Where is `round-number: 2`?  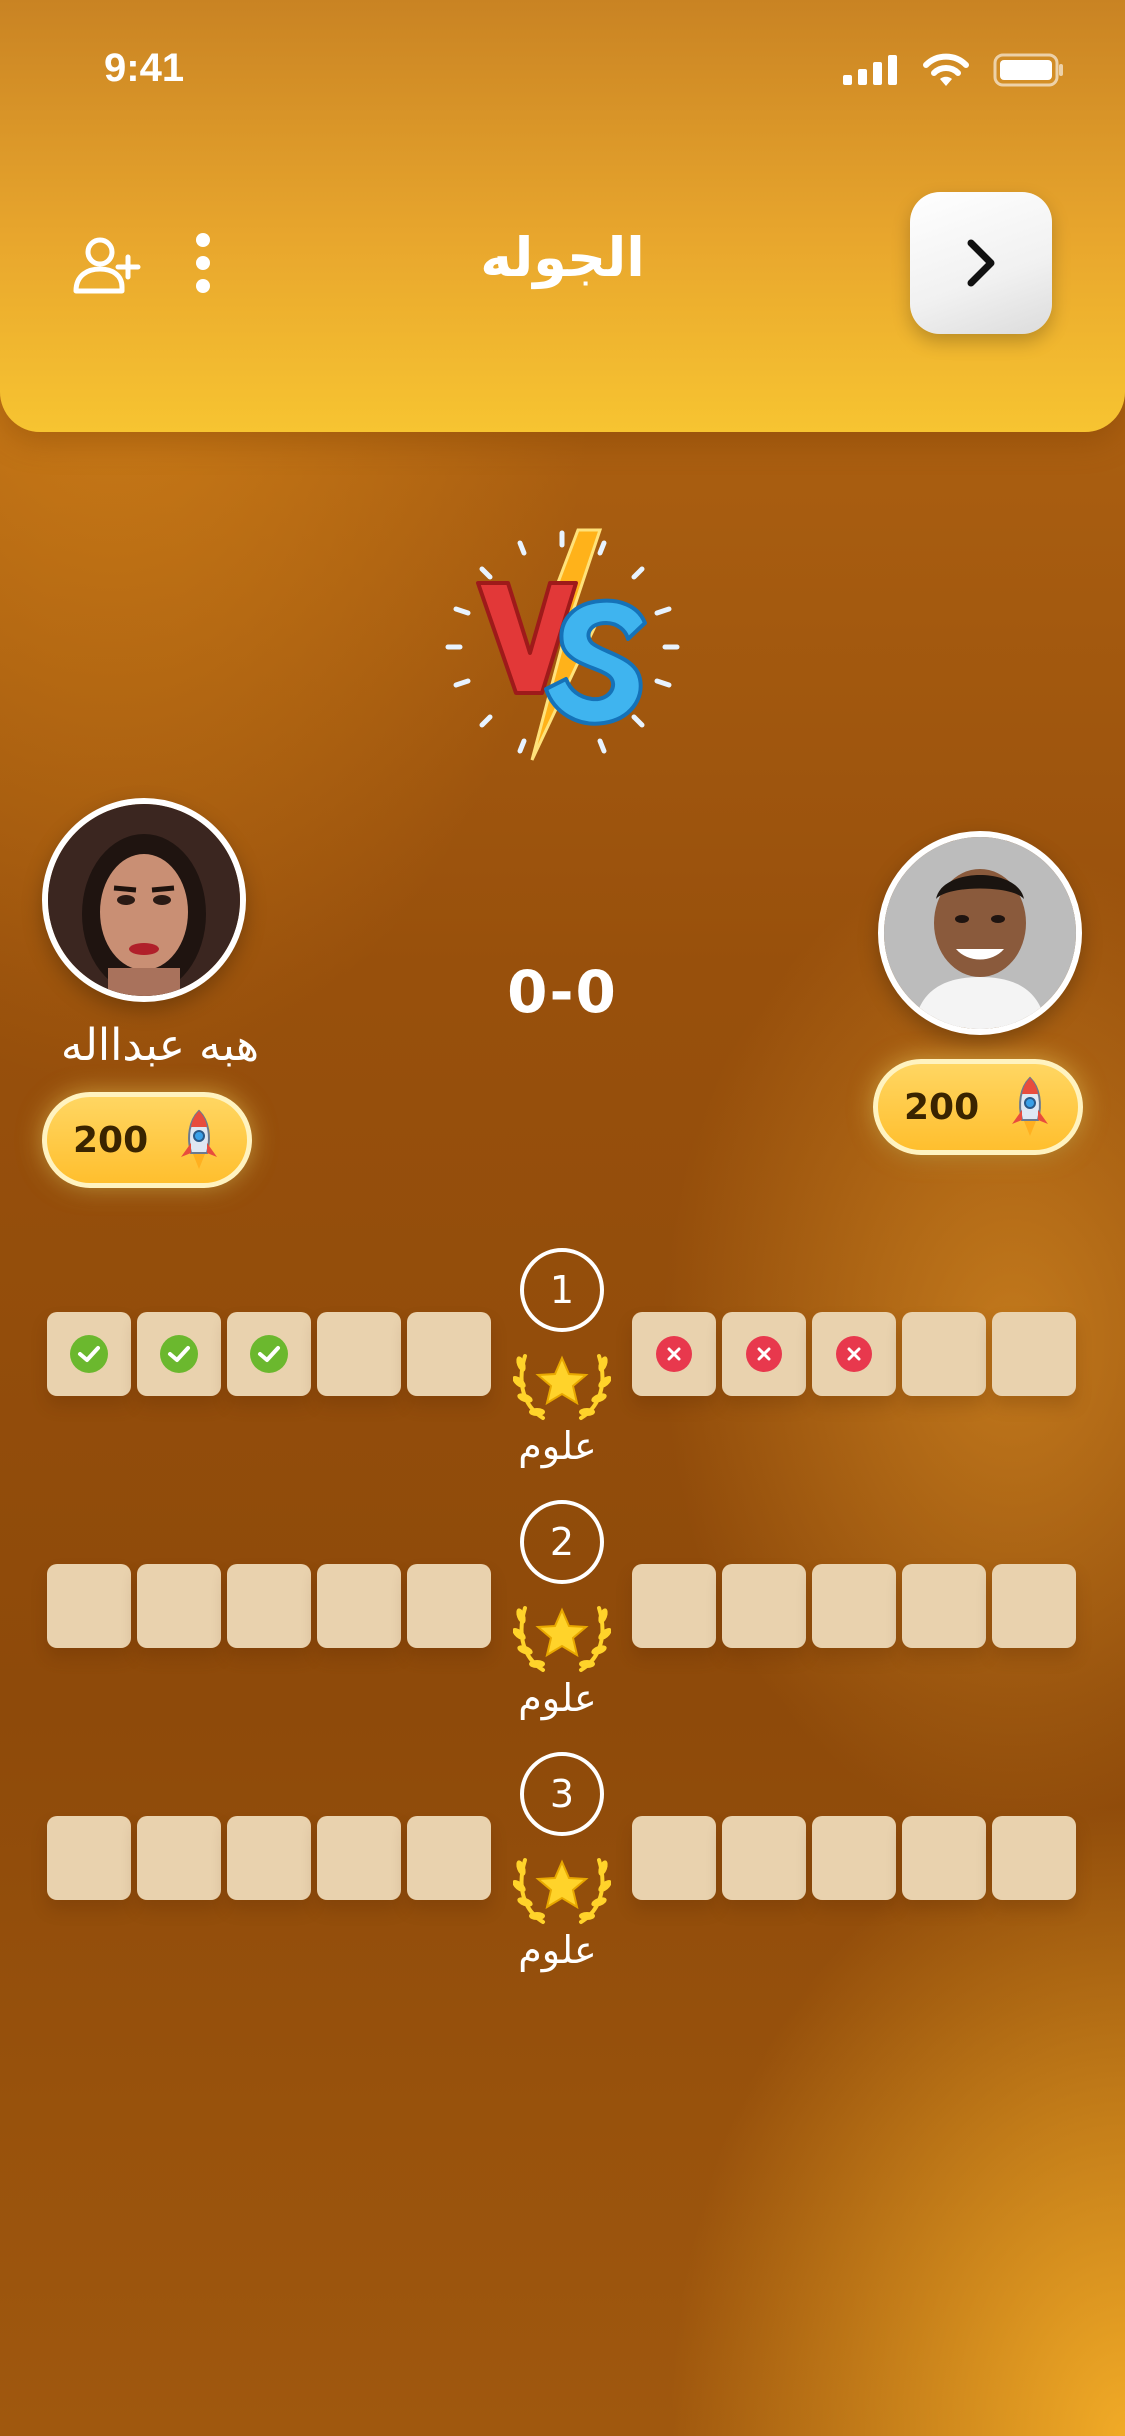
round-number: 2 is located at coordinates (562, 1542).